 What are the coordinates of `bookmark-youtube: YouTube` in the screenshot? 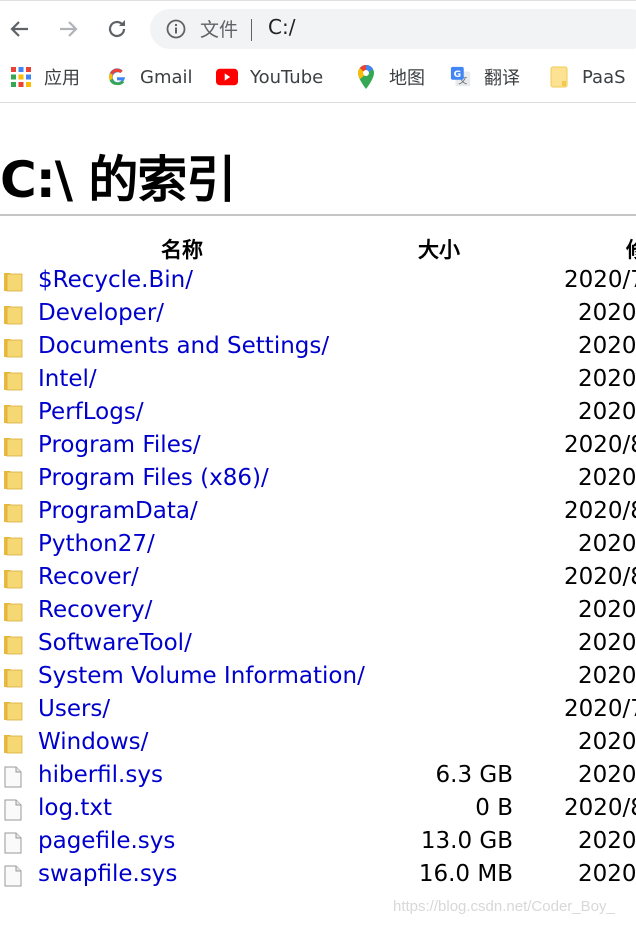 It's located at (269, 77).